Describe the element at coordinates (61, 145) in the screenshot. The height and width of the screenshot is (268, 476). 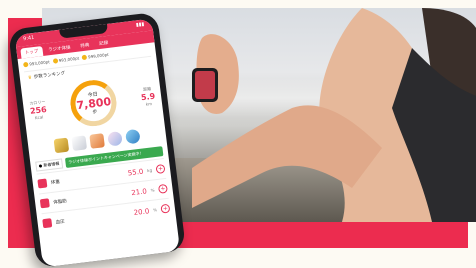
I see `gold-gem-icon` at that location.